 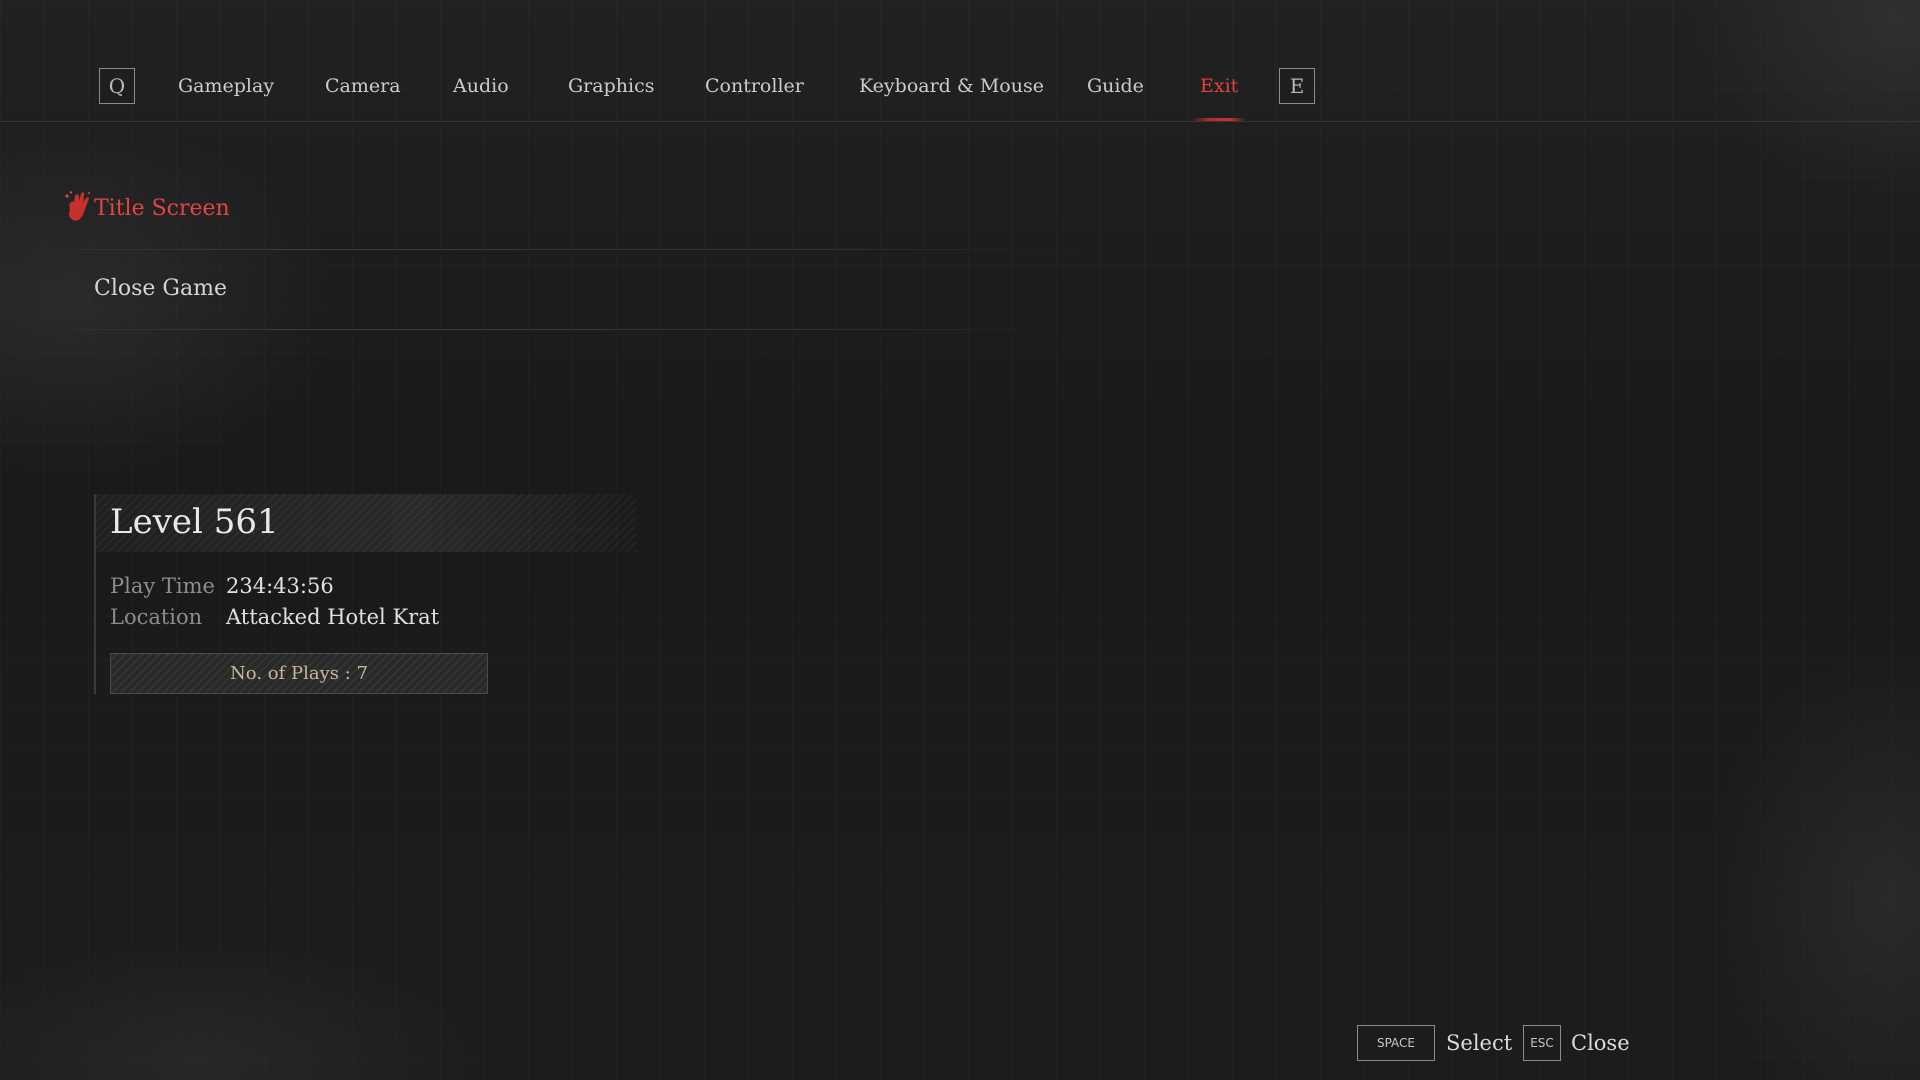 I want to click on title-screen-option: Title Screen, so click(x=574, y=210).